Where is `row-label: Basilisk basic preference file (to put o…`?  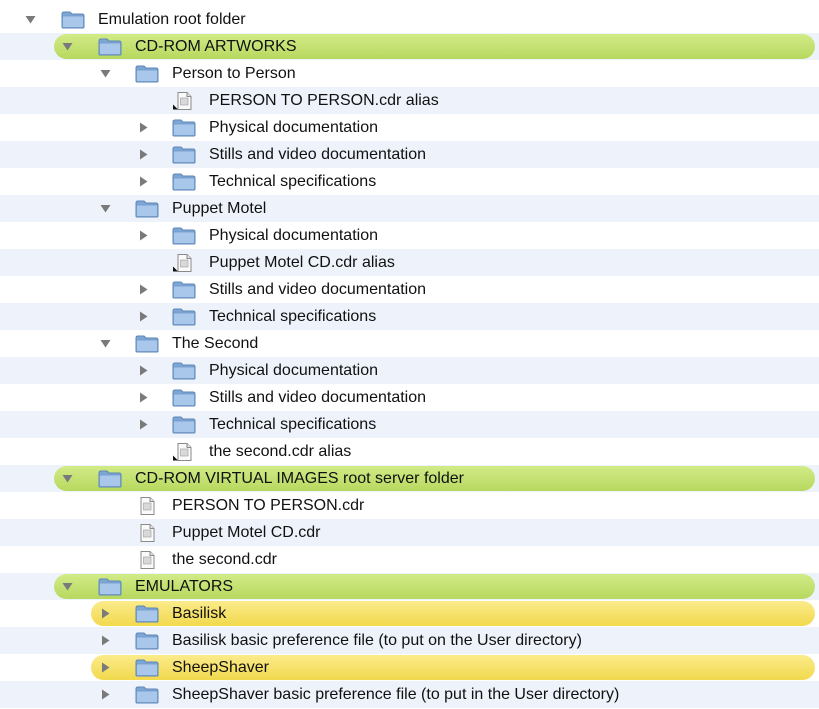
row-label: Basilisk basic preference file (to put o… is located at coordinates (377, 640).